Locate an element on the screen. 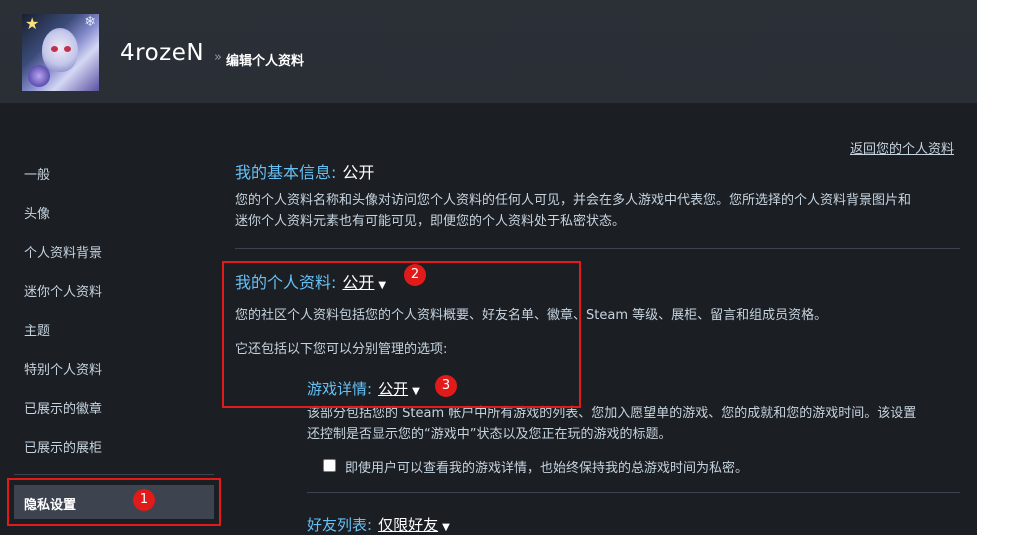 This screenshot has height=535, width=1009. sidebar-item-featured-badge: 已展示的徽章 is located at coordinates (63, 407).